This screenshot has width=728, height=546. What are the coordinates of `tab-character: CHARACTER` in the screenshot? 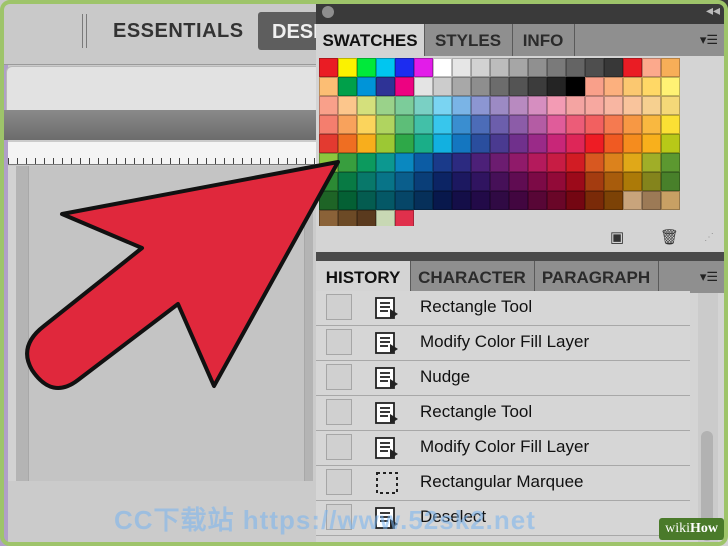 It's located at (472, 277).